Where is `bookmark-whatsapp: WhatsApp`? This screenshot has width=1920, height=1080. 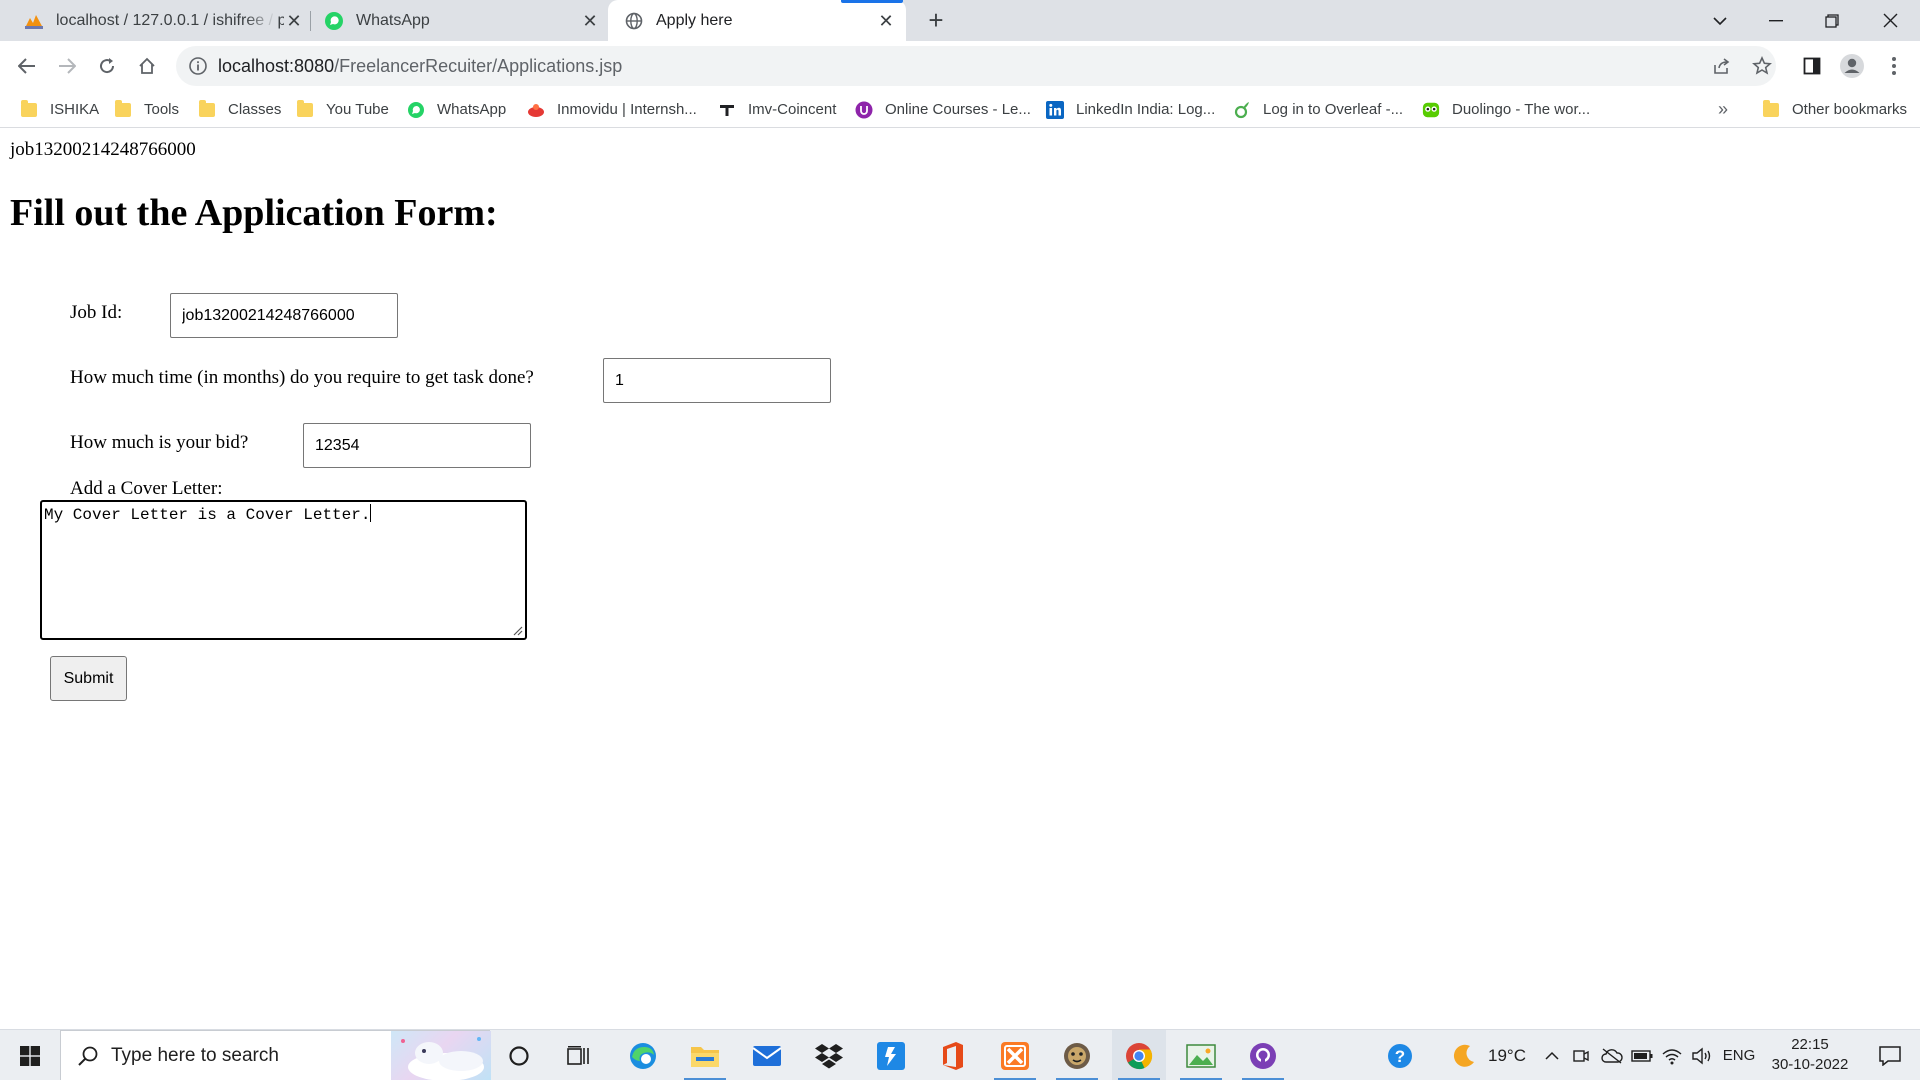
bookmark-whatsapp: WhatsApp is located at coordinates (456, 109).